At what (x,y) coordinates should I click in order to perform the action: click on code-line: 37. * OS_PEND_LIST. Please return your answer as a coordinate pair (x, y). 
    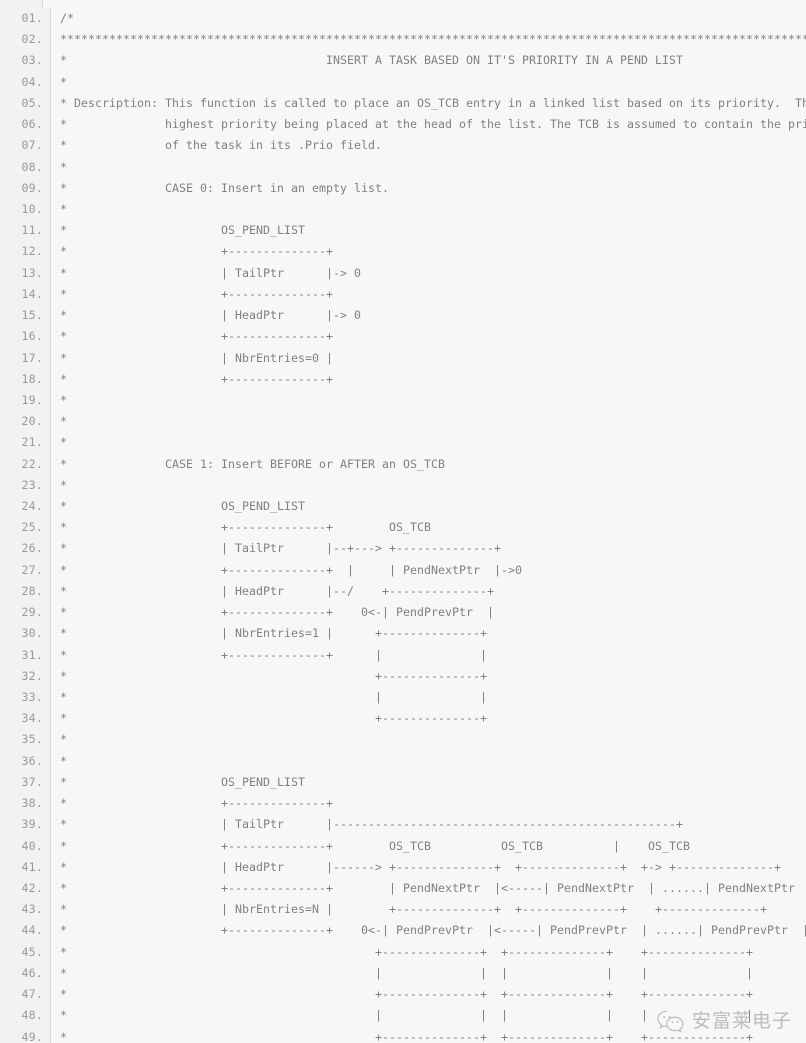
    Looking at the image, I should click on (403, 782).